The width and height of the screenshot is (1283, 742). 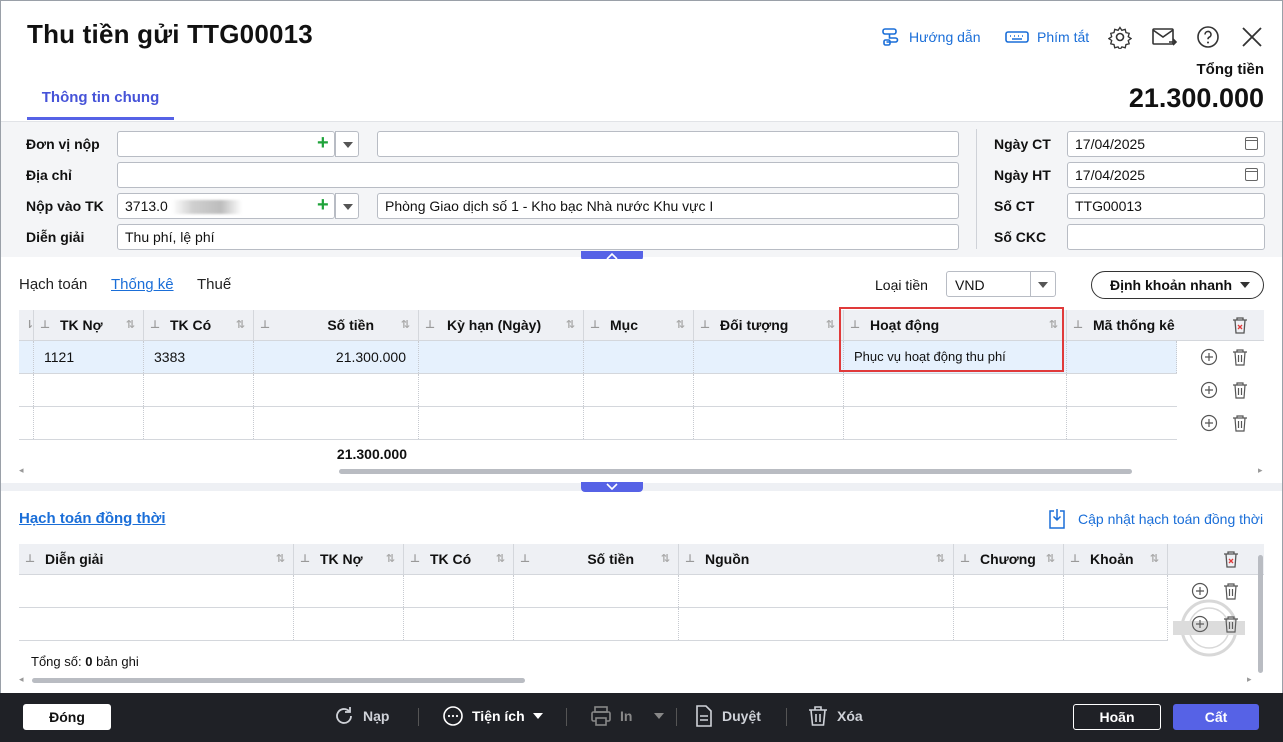 What do you see at coordinates (1216, 717) in the screenshot?
I see `save-button: Cất` at bounding box center [1216, 717].